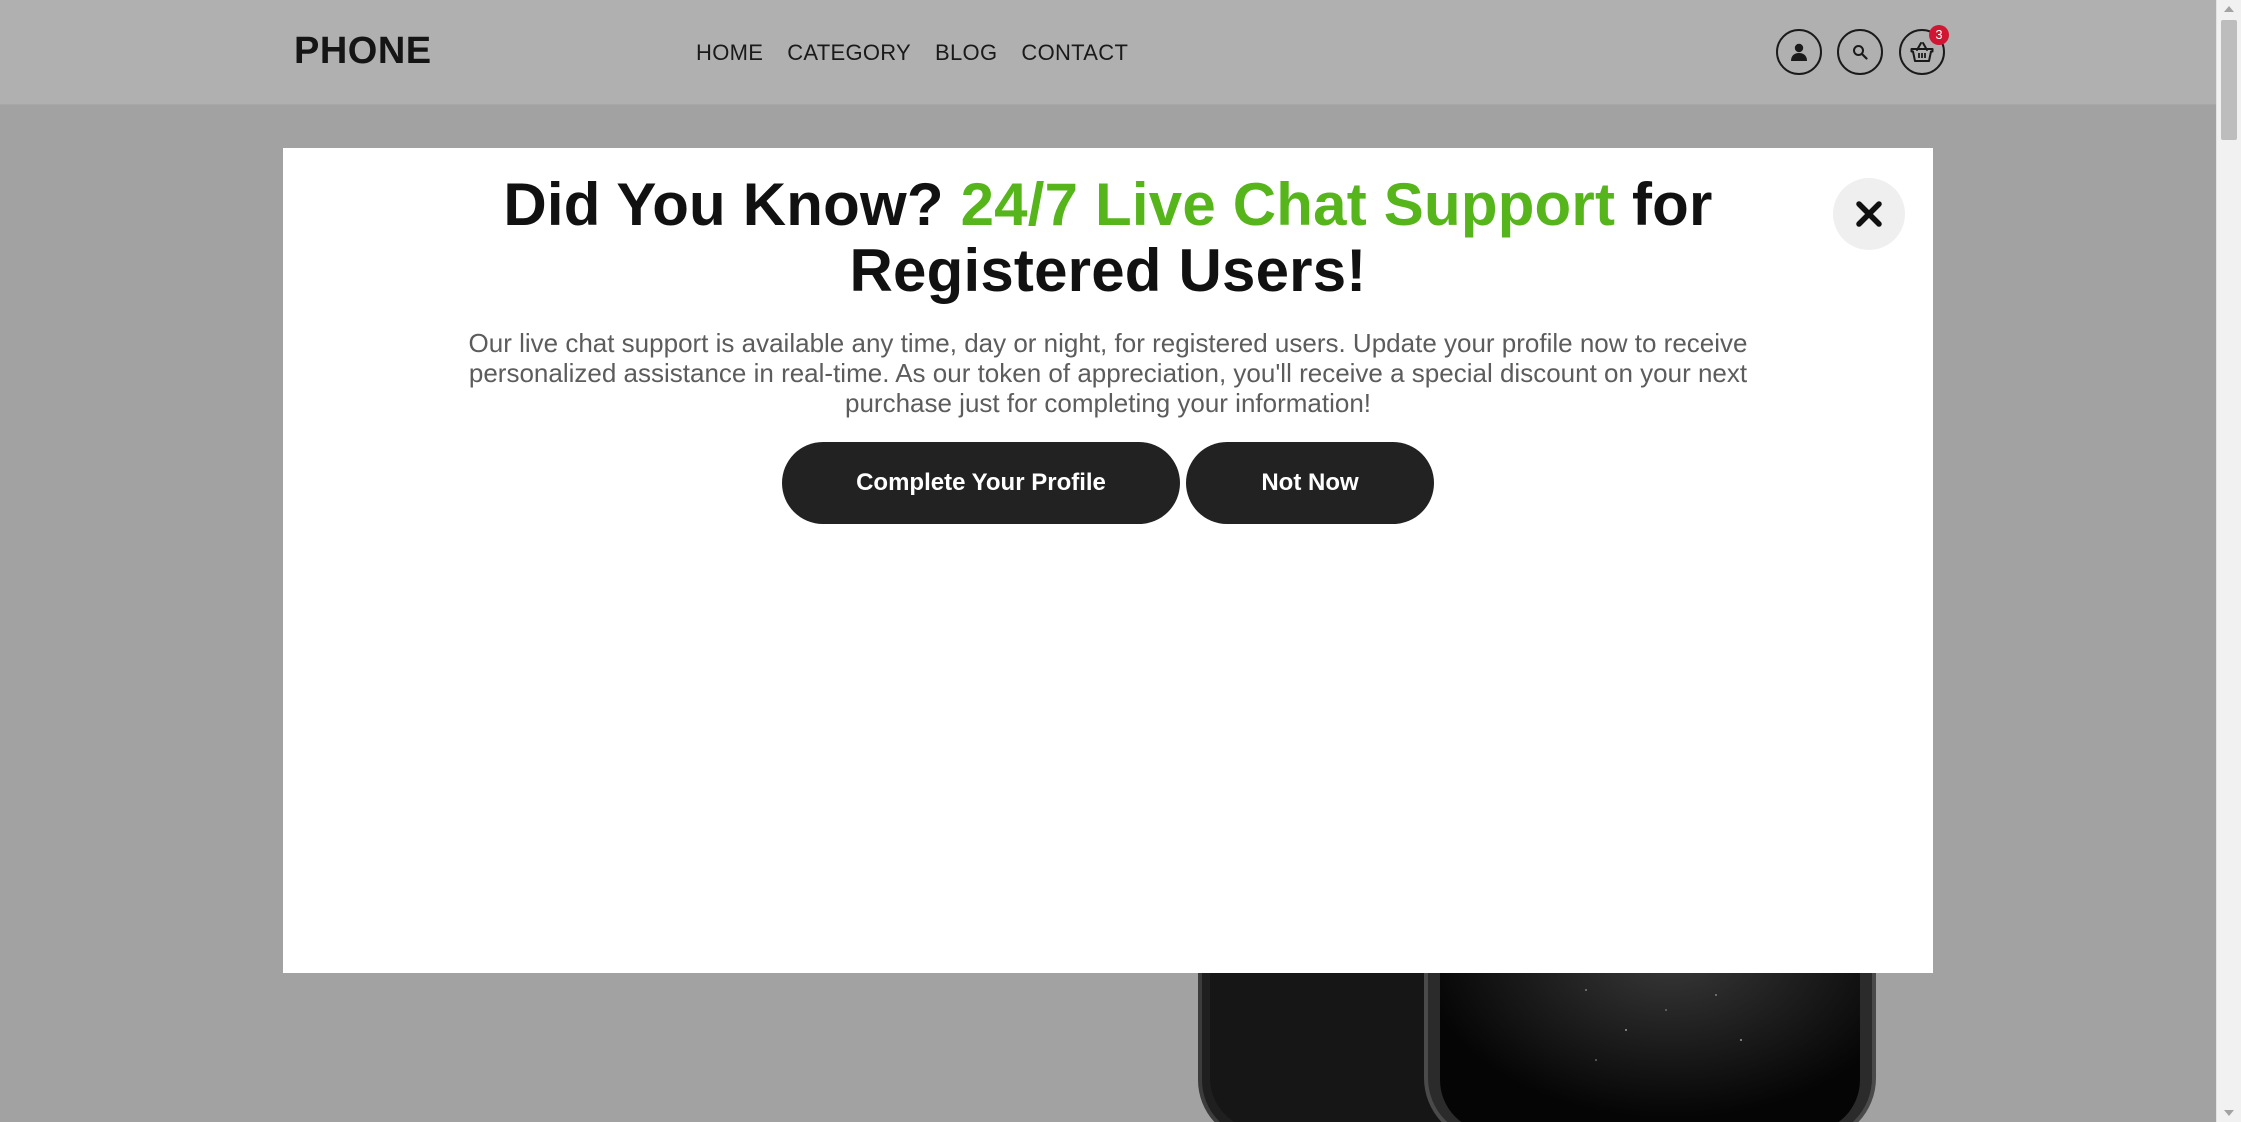 The width and height of the screenshot is (2241, 1122). I want to click on nav-contact: CONTACT, so click(1074, 53).